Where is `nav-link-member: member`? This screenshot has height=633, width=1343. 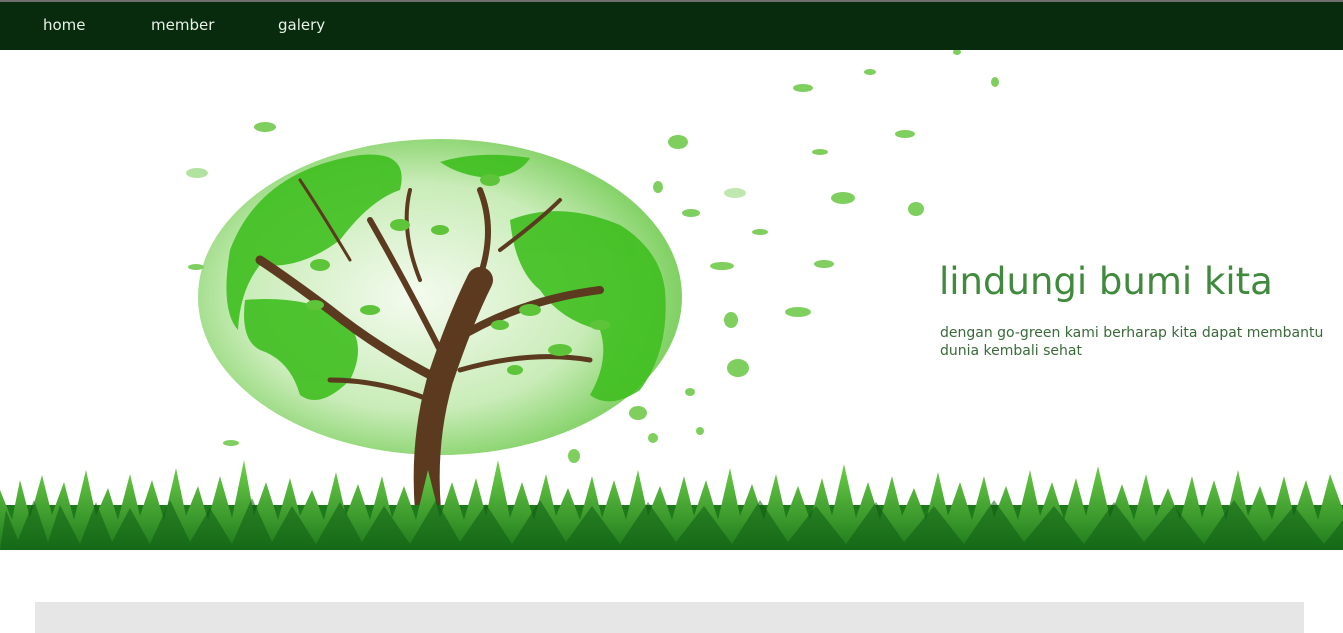 nav-link-member: member is located at coordinates (182, 25).